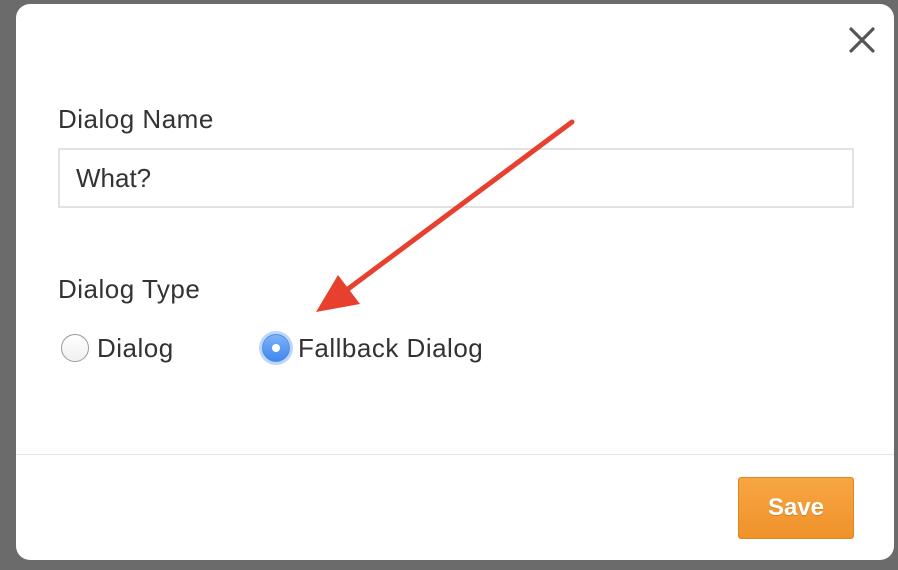 The height and width of the screenshot is (570, 898). I want to click on radio-label-fallback-dialog: Fallback Dialog, so click(391, 347).